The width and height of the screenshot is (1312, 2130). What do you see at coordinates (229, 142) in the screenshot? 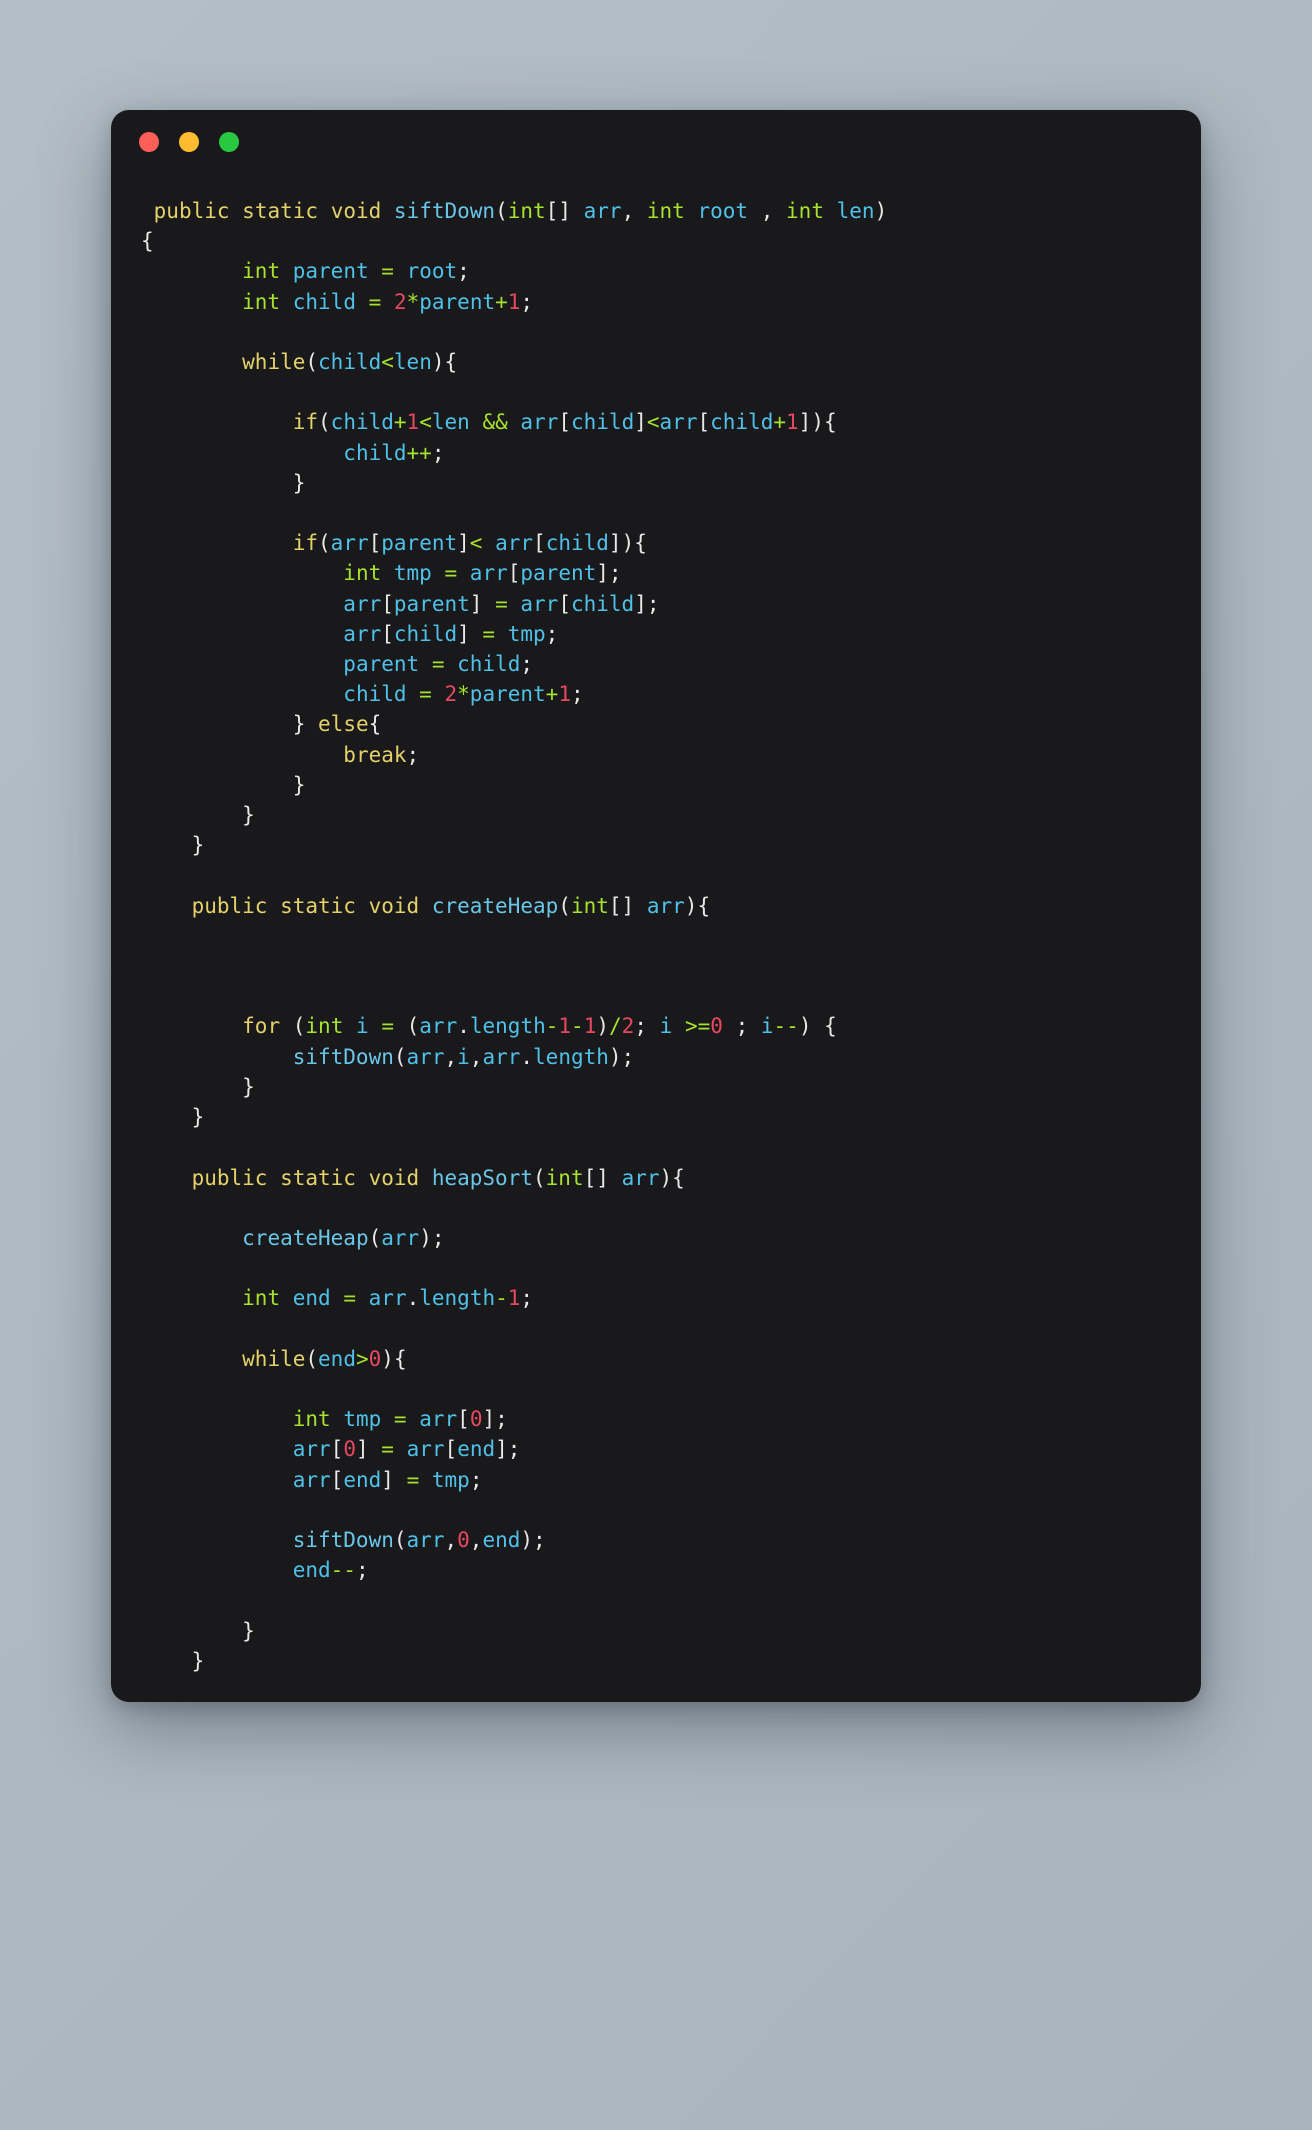
I see `maximize-button` at bounding box center [229, 142].